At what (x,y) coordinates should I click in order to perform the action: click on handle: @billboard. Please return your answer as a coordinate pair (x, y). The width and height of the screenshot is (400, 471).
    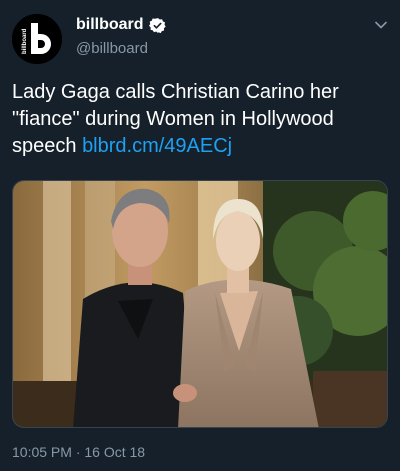
    Looking at the image, I should click on (112, 48).